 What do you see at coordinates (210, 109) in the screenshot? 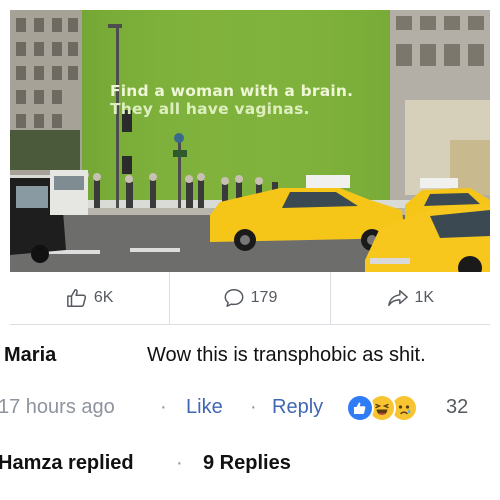
I see `billboard-line-2: They all have vaginas.` at bounding box center [210, 109].